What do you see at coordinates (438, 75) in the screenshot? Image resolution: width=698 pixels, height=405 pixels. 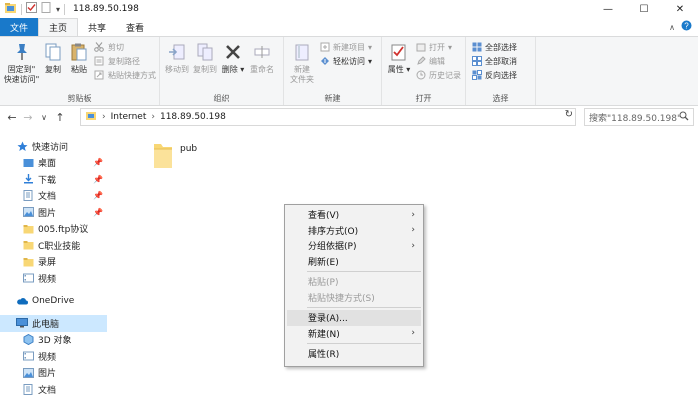 I see `history-button: 历史记录` at bounding box center [438, 75].